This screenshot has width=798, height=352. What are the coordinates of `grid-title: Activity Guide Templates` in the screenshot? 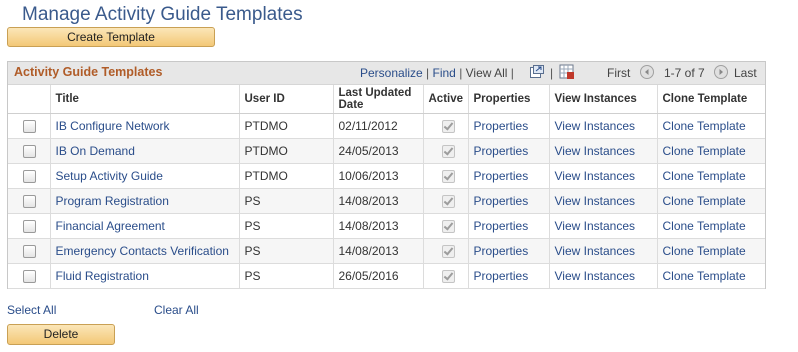 It's located at (88, 72).